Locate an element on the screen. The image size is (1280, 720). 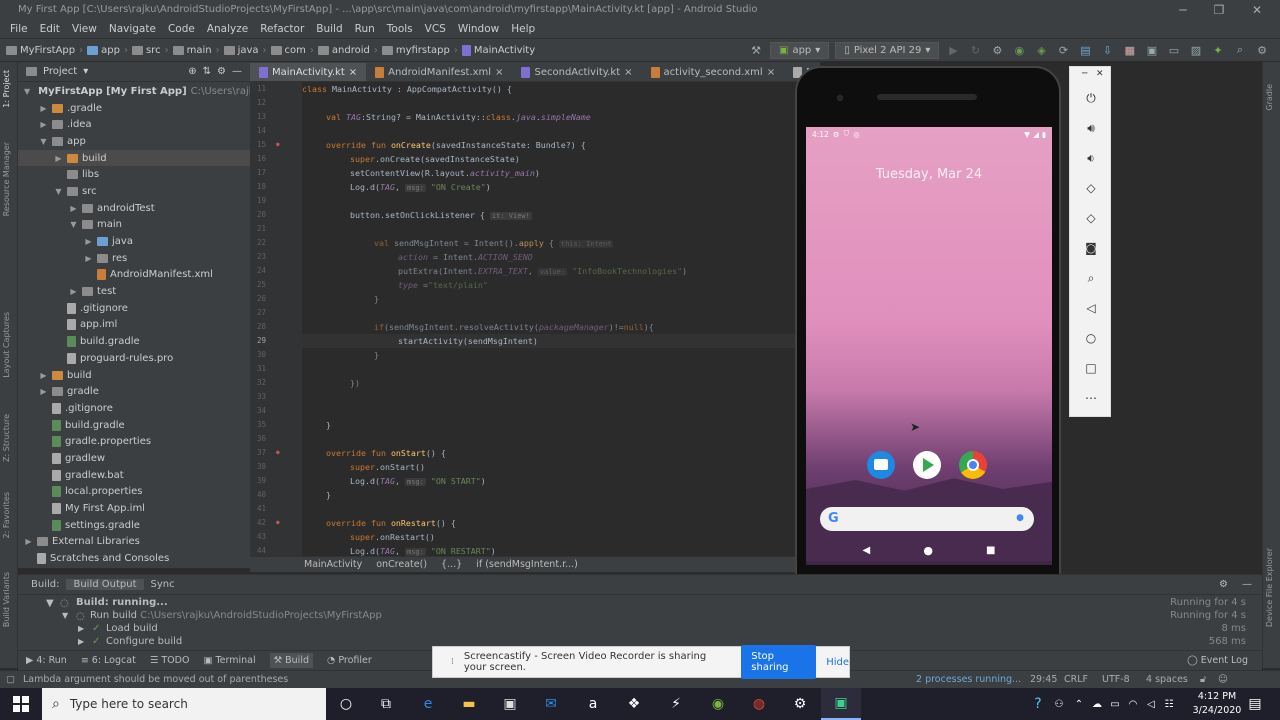
file-encoding: UTF-8 is located at coordinates (1116, 679).